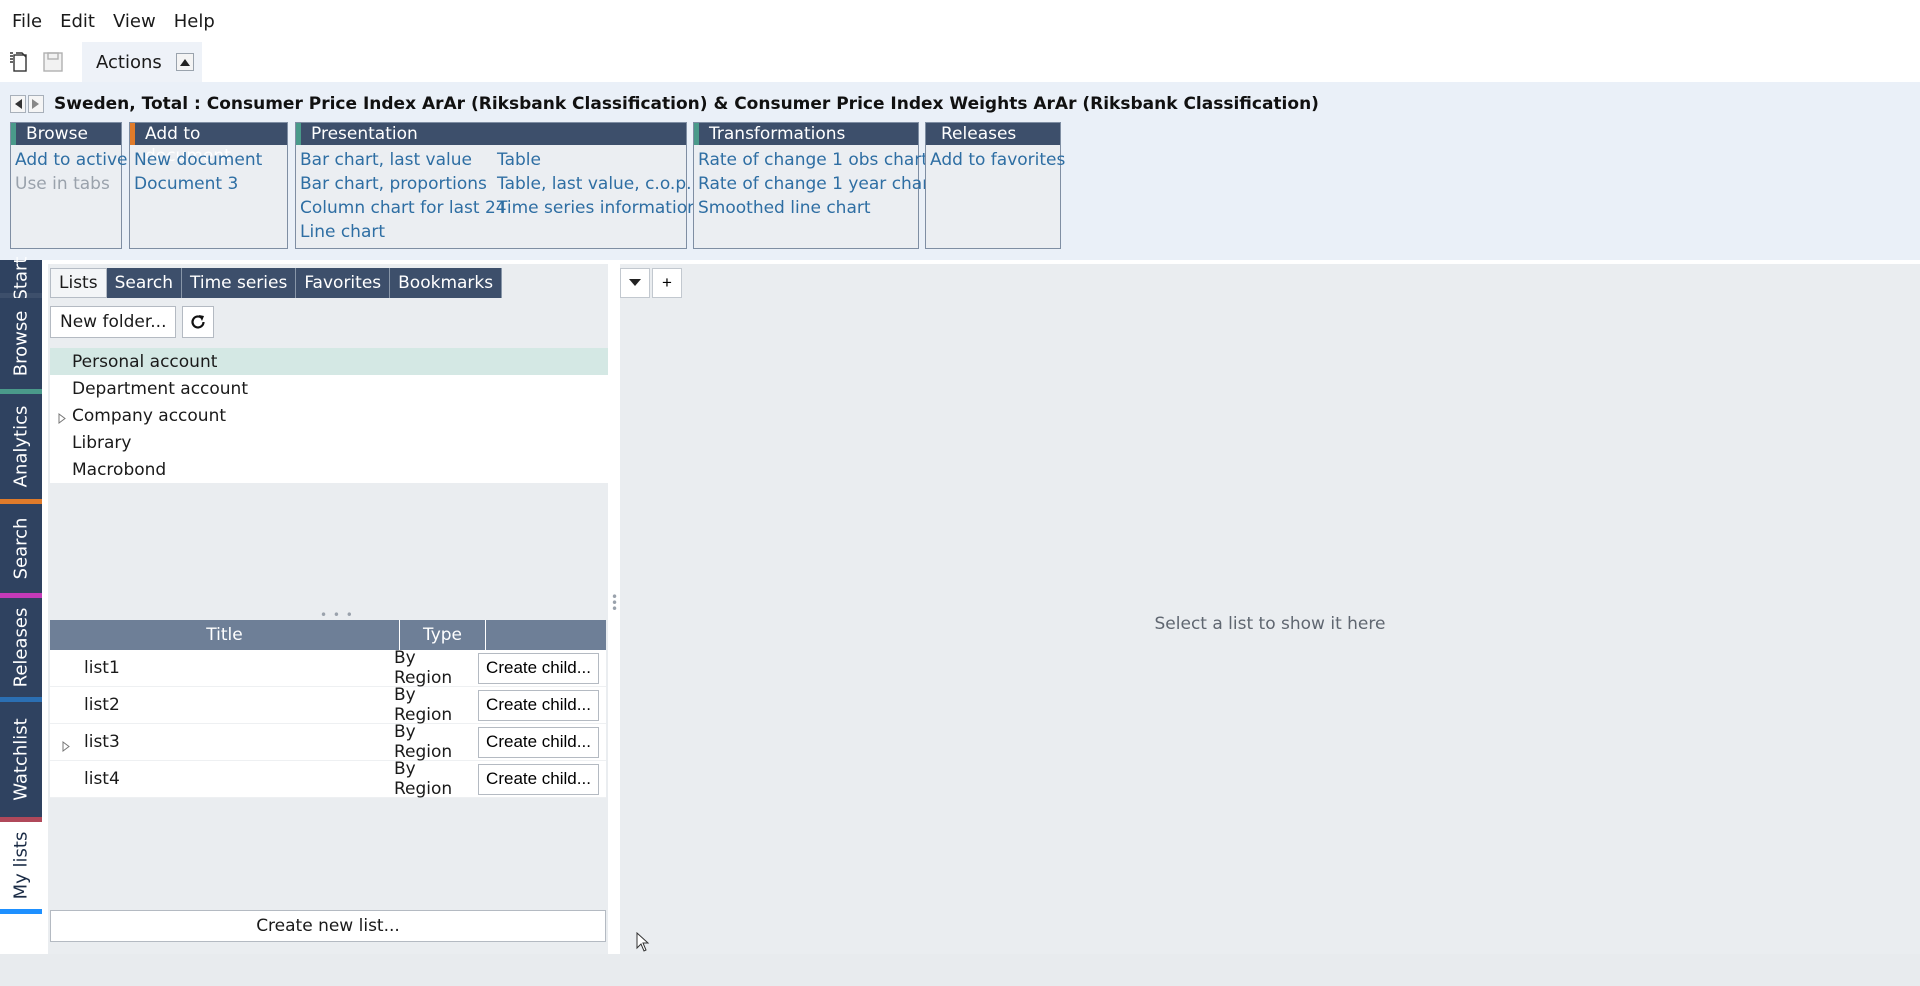 This screenshot has height=986, width=1920. I want to click on row-title: list4, so click(102, 779).